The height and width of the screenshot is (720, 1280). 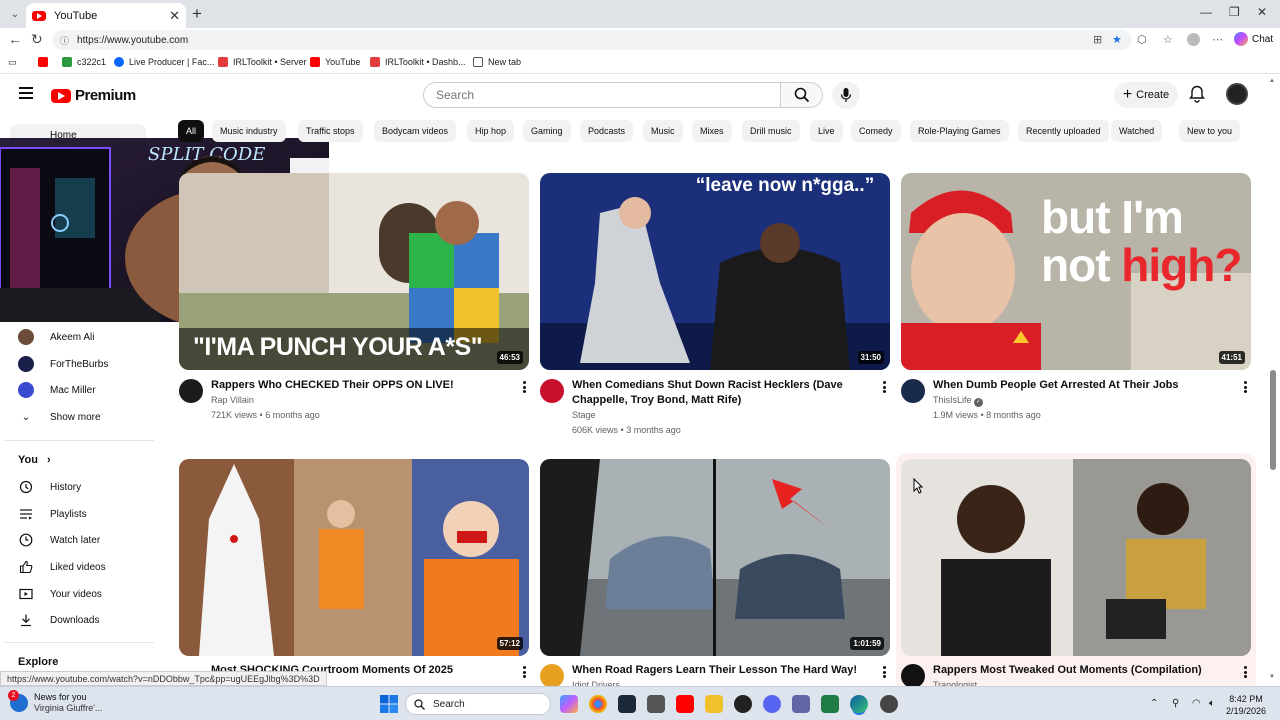 I want to click on bookmark-irltoolkit-server: IRLToolkit • Server, so click(x=262, y=62).